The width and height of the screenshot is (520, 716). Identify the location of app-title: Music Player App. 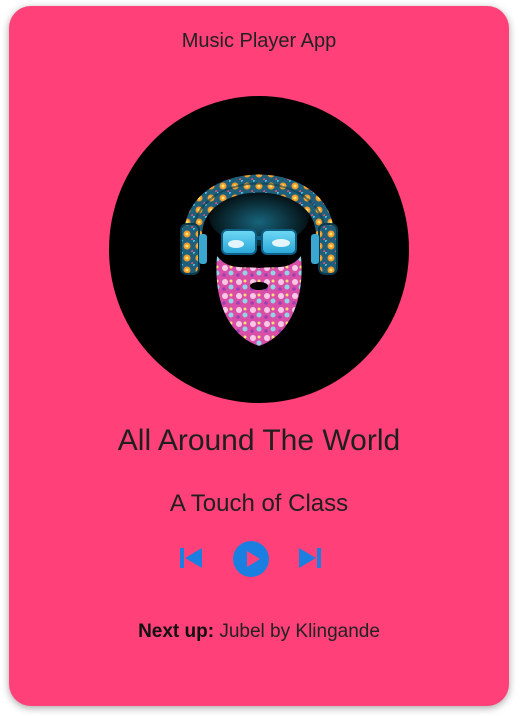
(259, 41).